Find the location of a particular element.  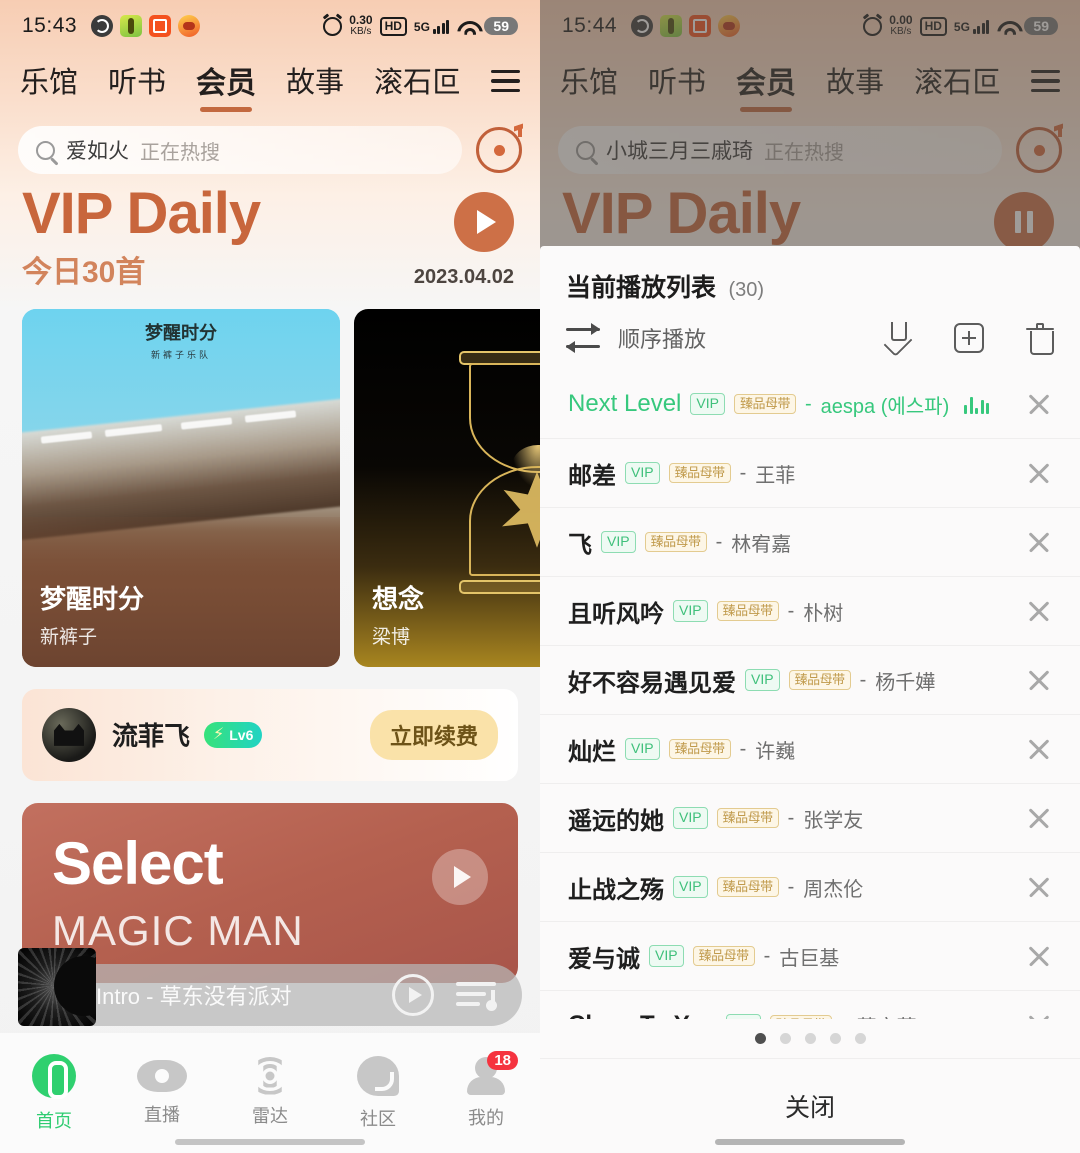

table-row: 飞 VIP 臻品母带 - 林宥嘉 is located at coordinates (810, 542).